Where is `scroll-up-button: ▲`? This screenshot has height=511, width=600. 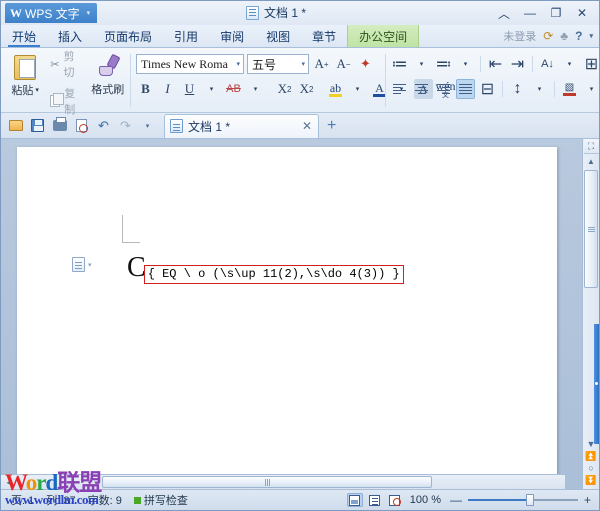
scroll-up-button: ▲ is located at coordinates (591, 161).